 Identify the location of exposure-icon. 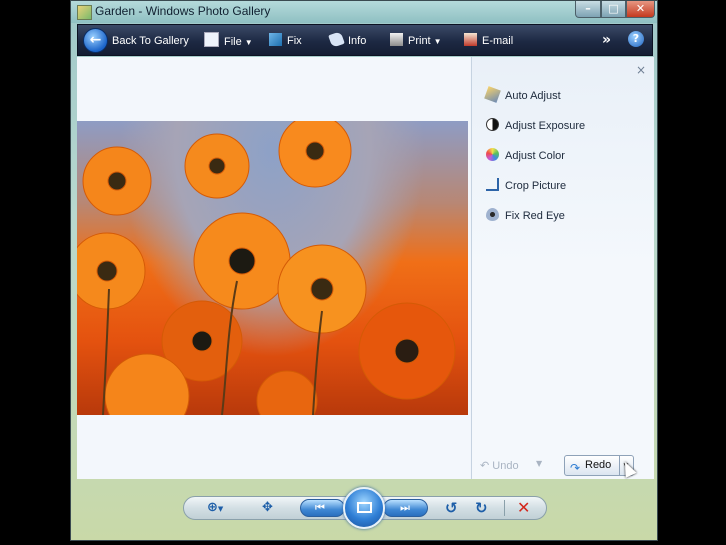
(492, 124).